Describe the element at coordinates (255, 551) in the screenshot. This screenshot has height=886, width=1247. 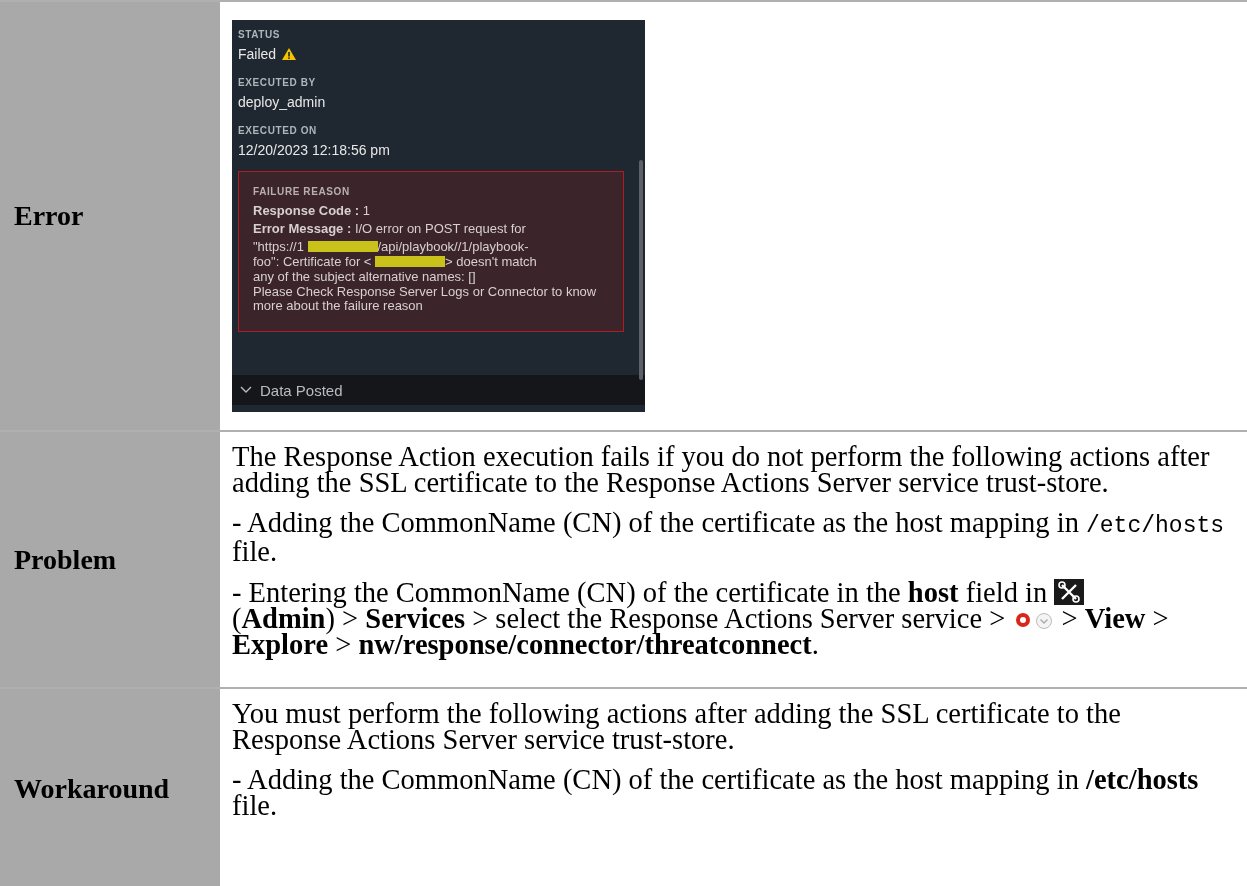
I see `paragraph-text: file.` at that location.